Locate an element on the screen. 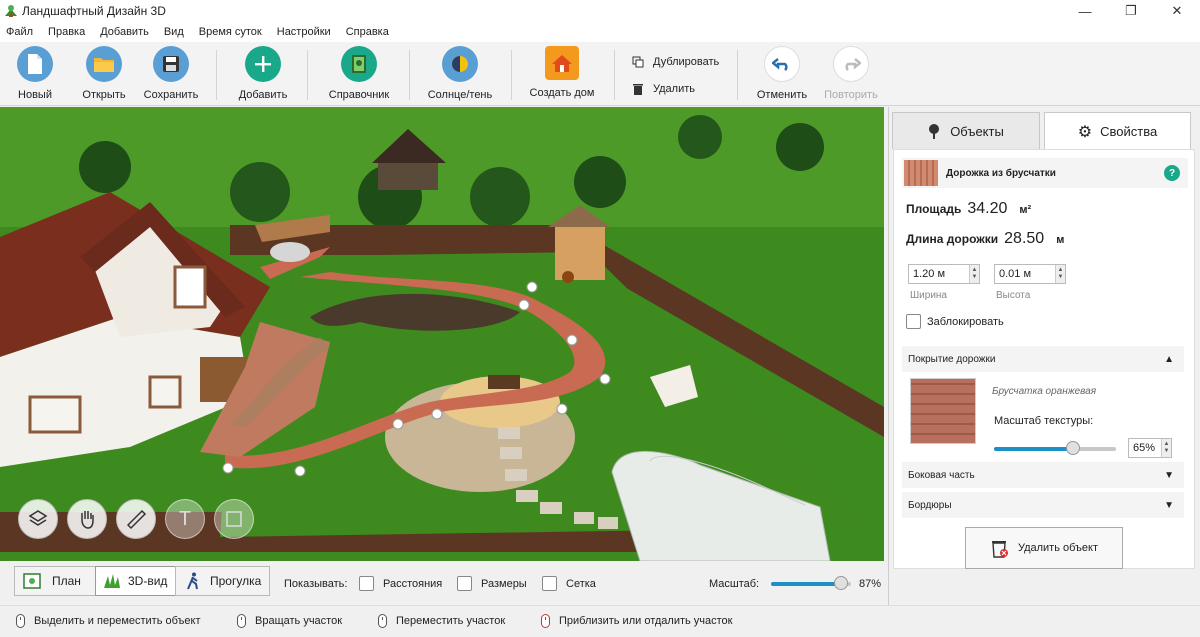 This screenshot has height=637, width=1200. lock-checkbox: Заблокировать is located at coordinates (955, 321).